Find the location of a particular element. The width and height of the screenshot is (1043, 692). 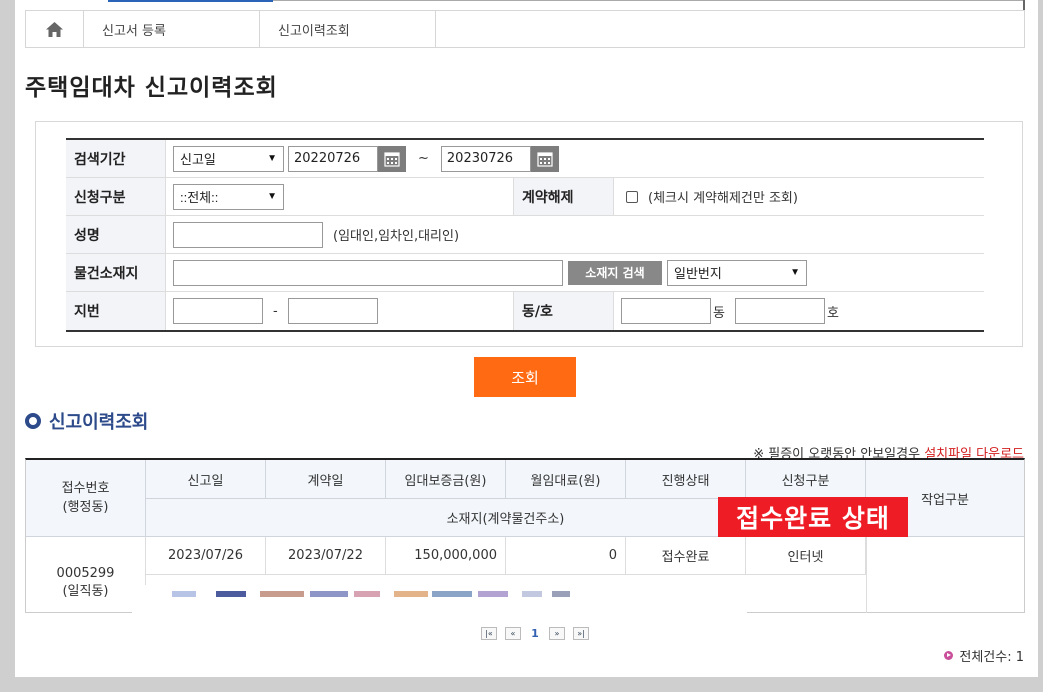

pager-last-button: »| is located at coordinates (581, 633).